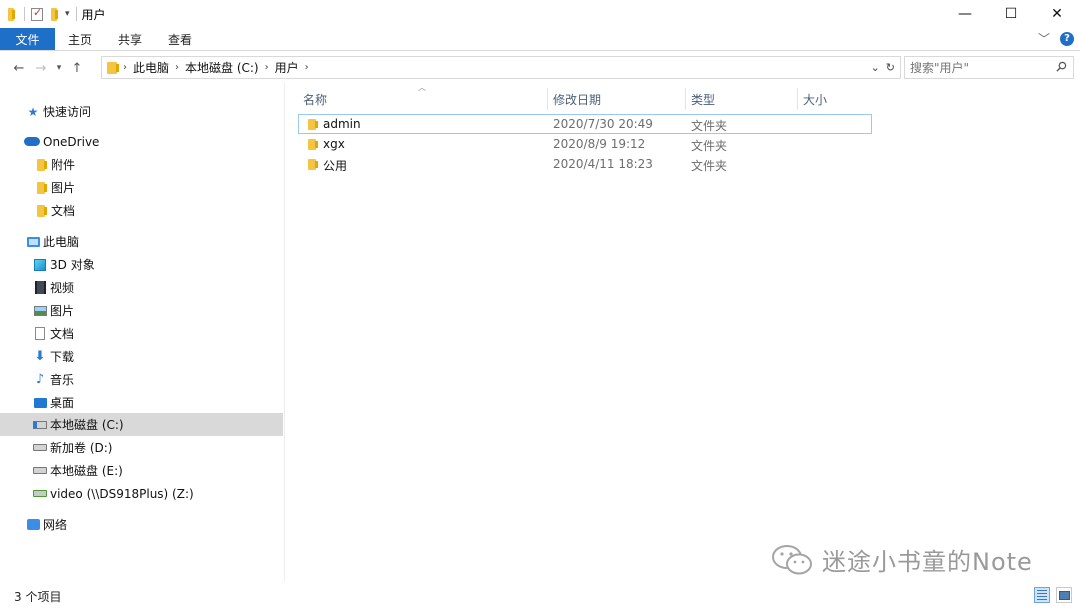 This screenshot has height=608, width=1080. Describe the element at coordinates (141, 470) in the screenshot. I see `sidebar-item-local-disk-e: 本地磁盘 (E:)` at that location.